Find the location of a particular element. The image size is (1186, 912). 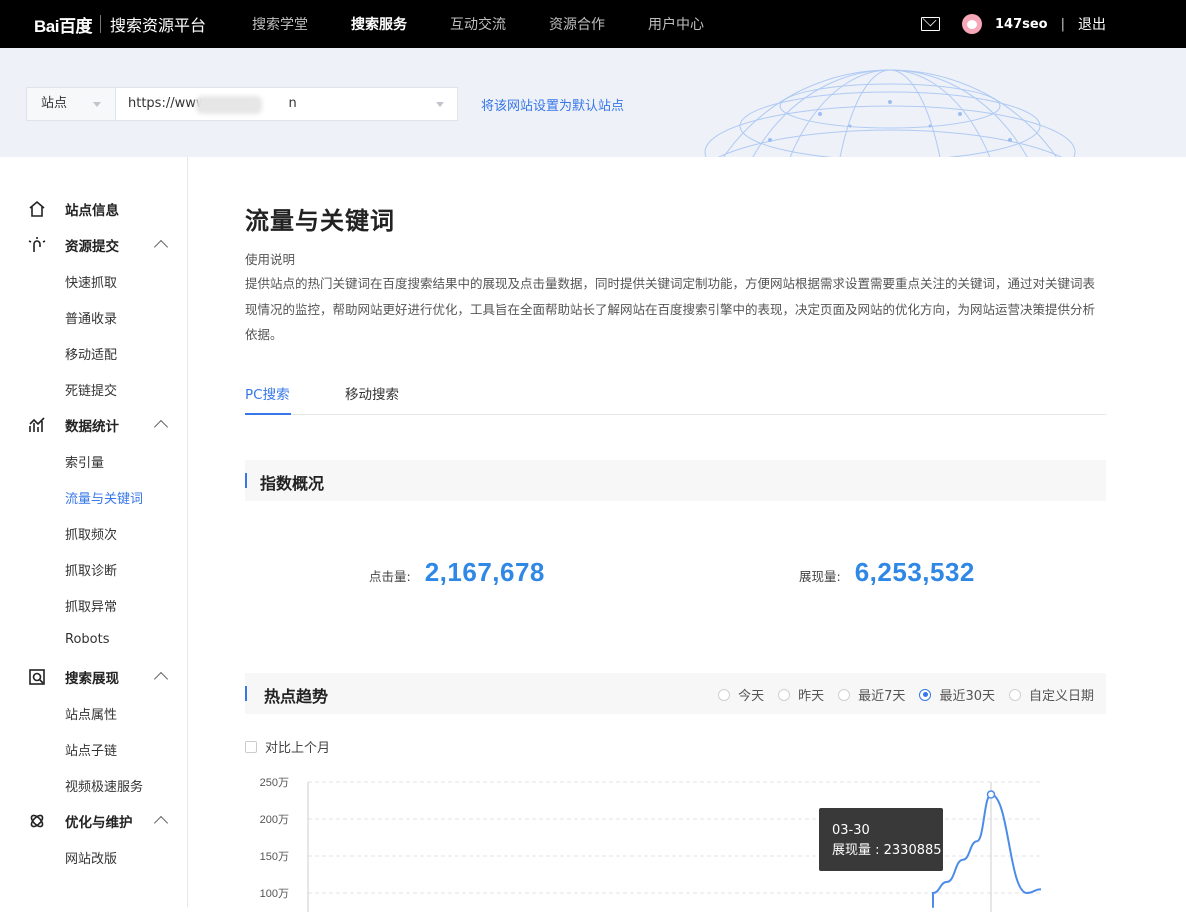

nav-cooperation: 资源合作 is located at coordinates (577, 24).